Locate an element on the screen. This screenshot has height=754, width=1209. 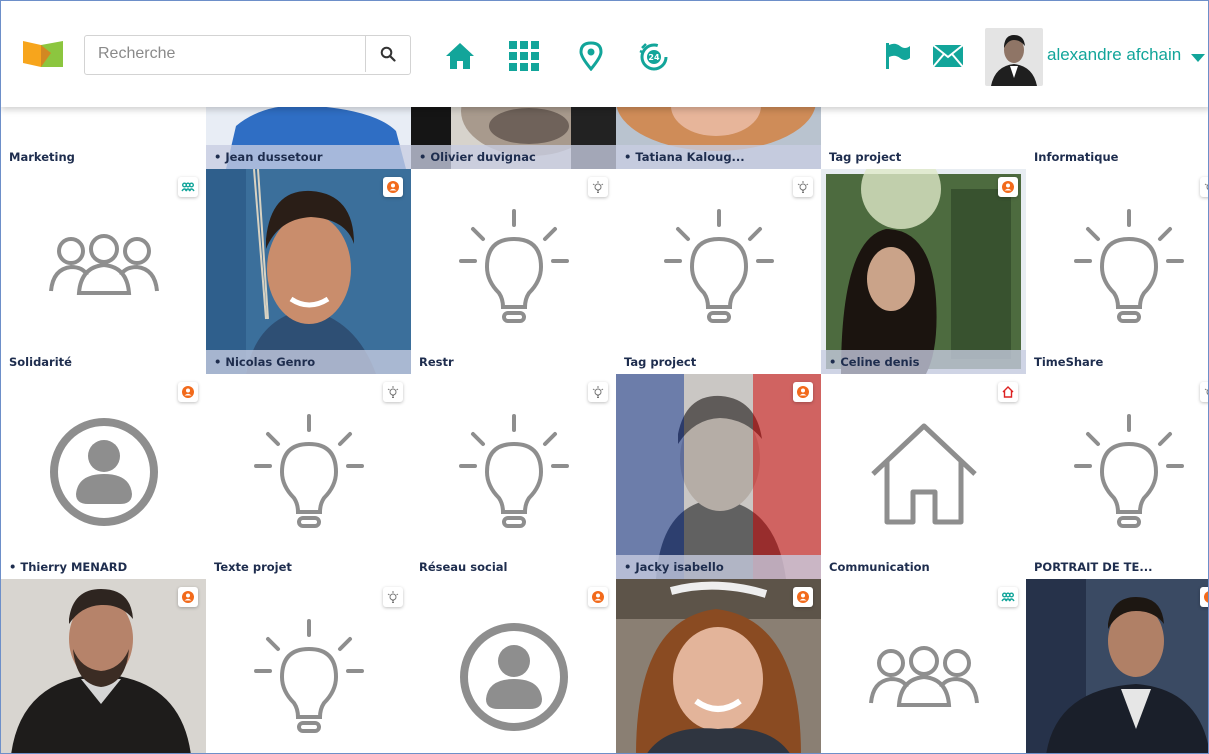
tile-label: Texte projet is located at coordinates (253, 567).